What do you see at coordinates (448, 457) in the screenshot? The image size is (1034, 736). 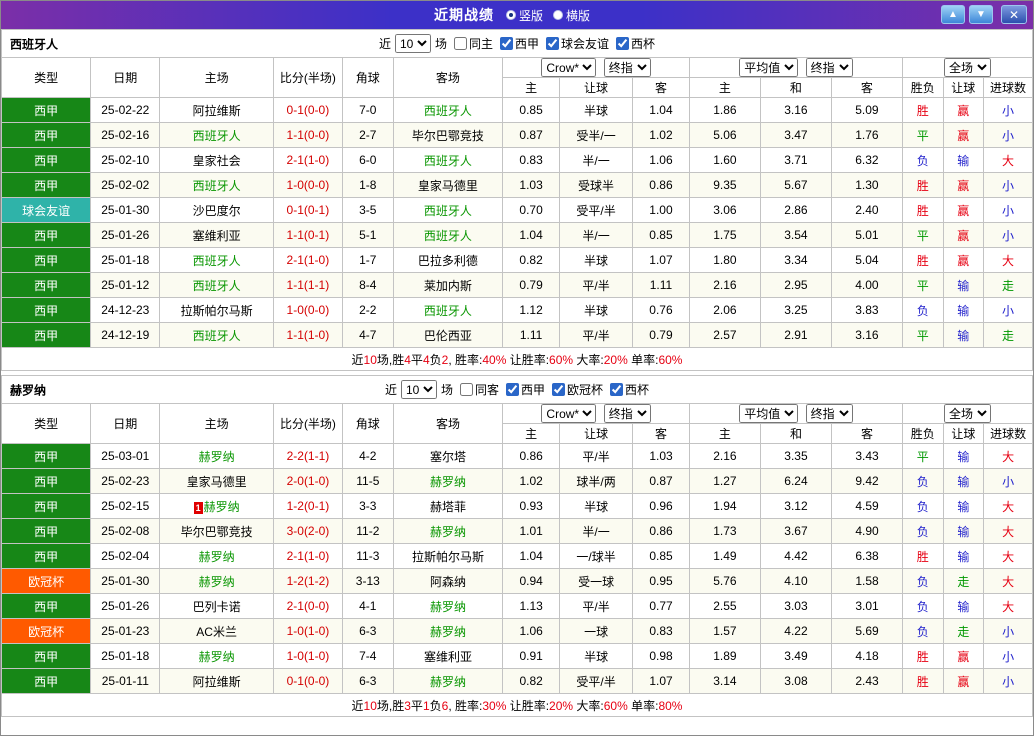 I see `team-name-link: 塞尔塔` at bounding box center [448, 457].